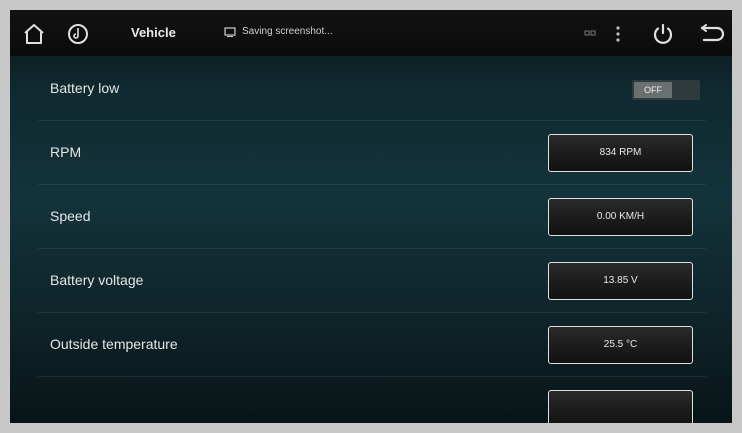  I want to click on rpm-value: 834 RPM, so click(620, 153).